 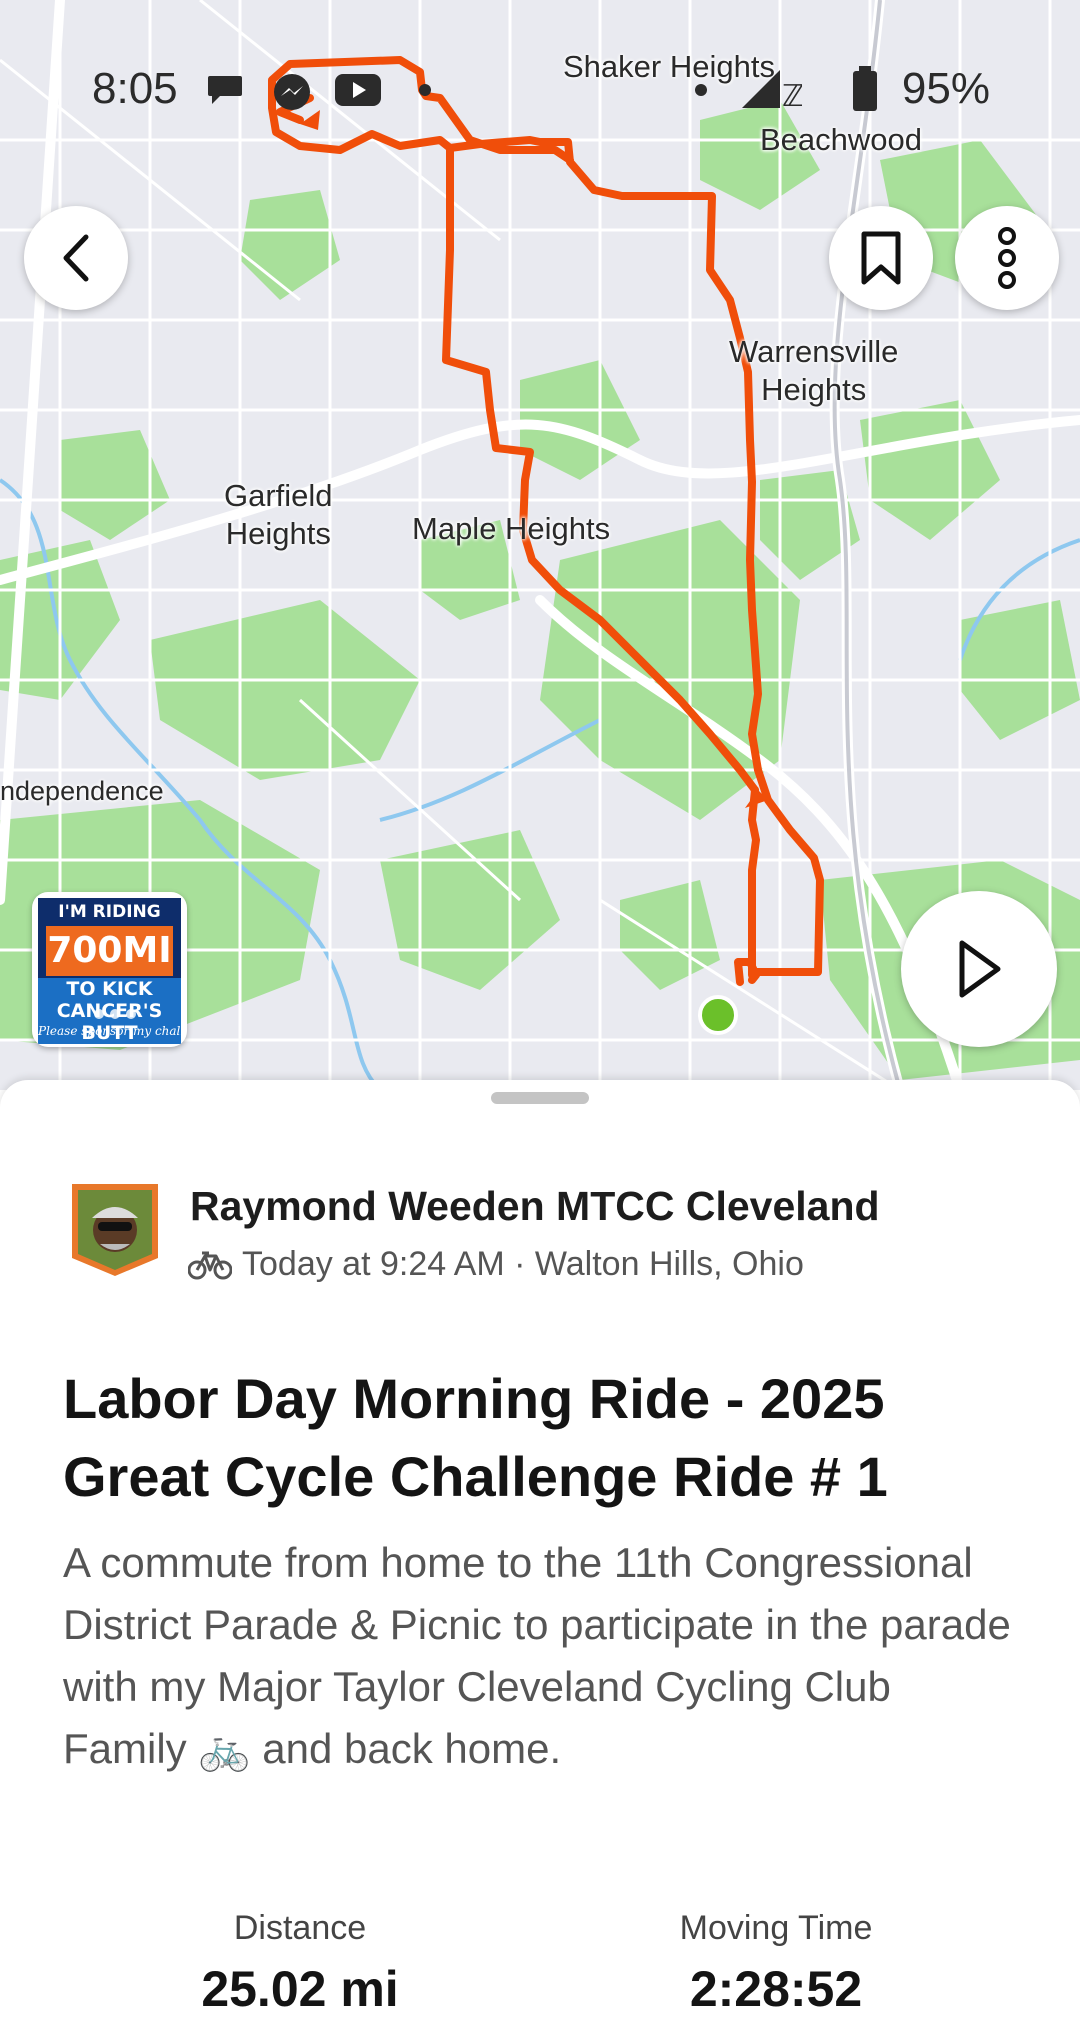 I want to click on svg-text: ℤ!, so click(x=792, y=95).